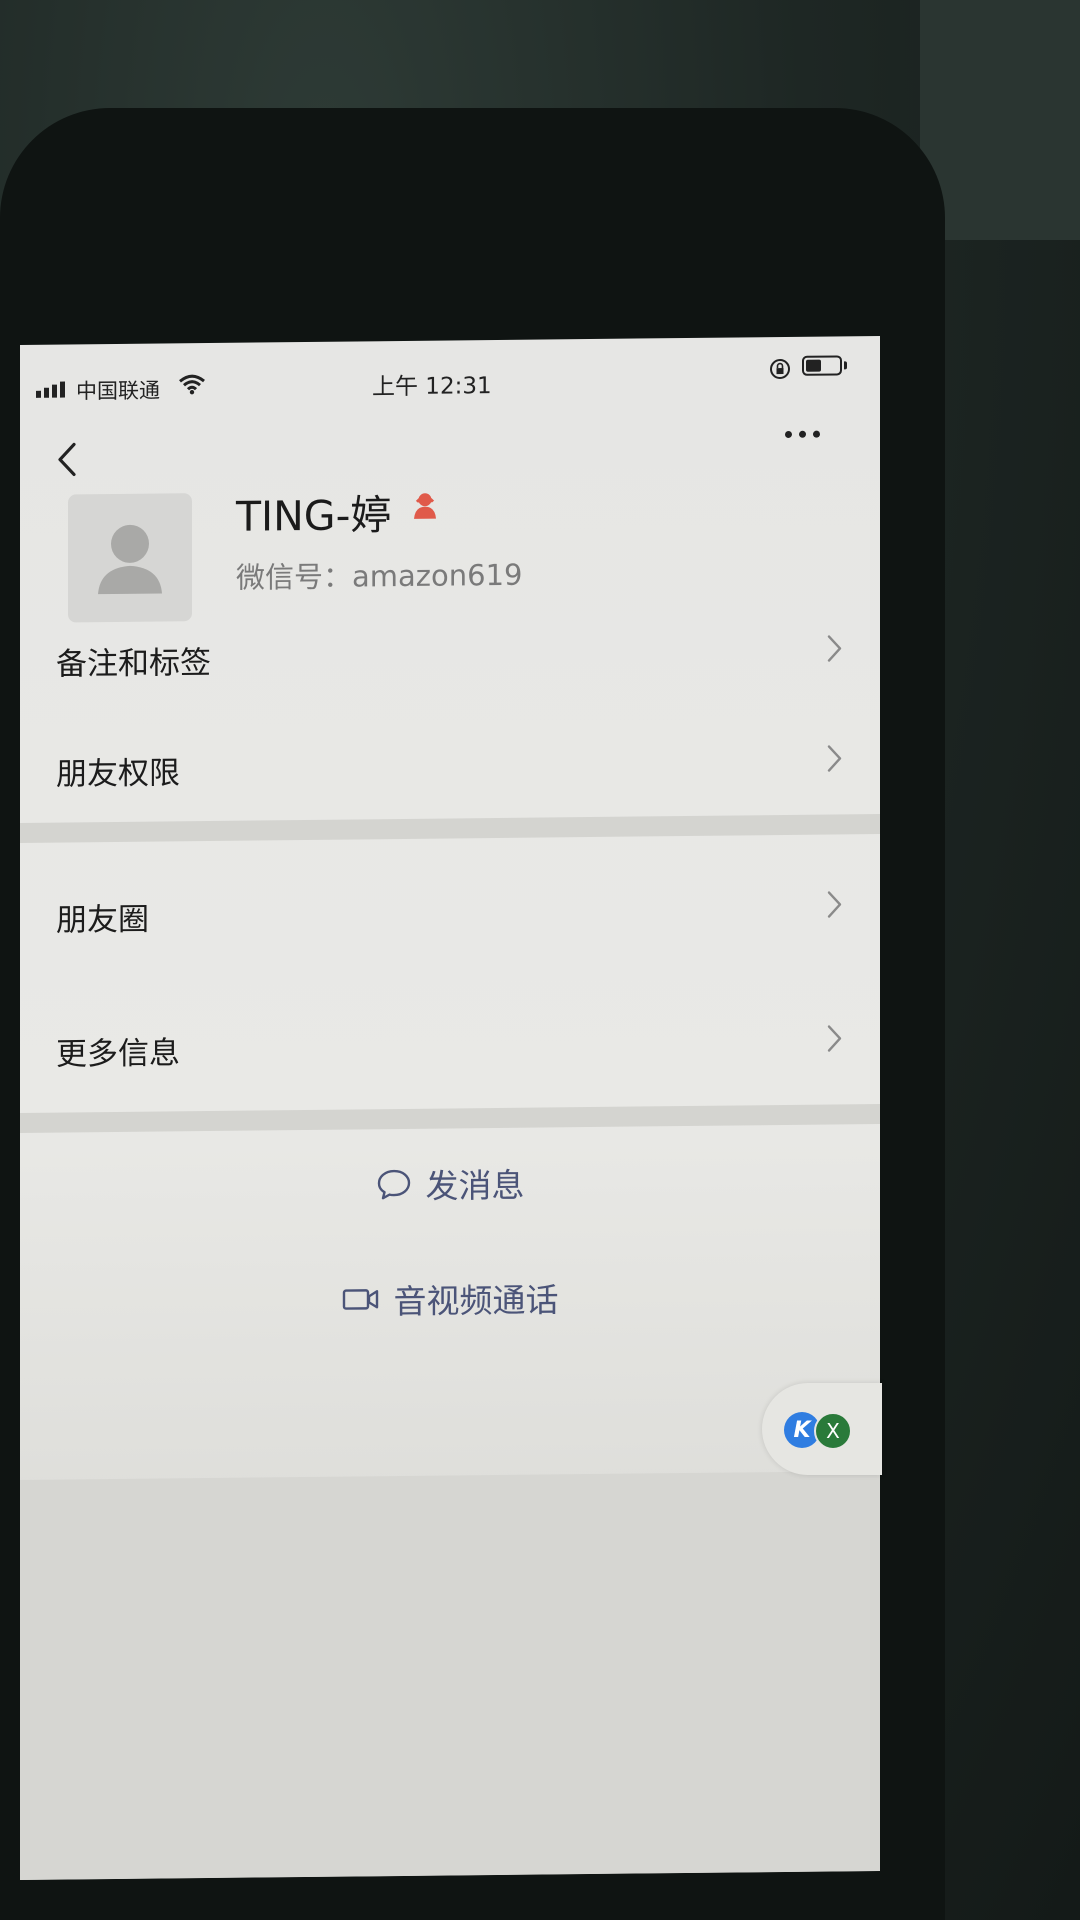 This screenshot has width=1080, height=1920. I want to click on signal-icon, so click(50, 389).